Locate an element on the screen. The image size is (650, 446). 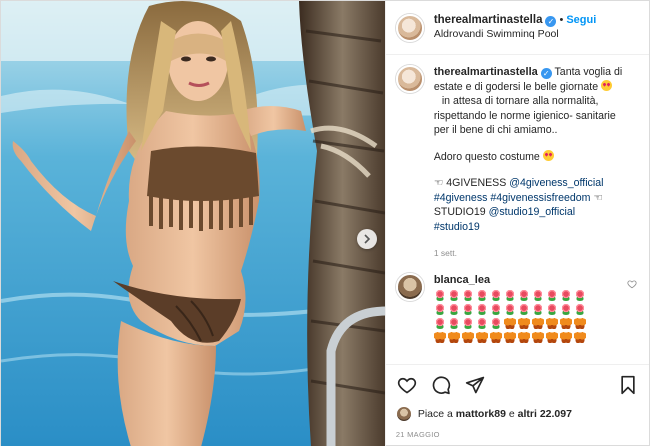
caption-line: per il bene di chi amiamo.. is located at coordinates (495, 130).